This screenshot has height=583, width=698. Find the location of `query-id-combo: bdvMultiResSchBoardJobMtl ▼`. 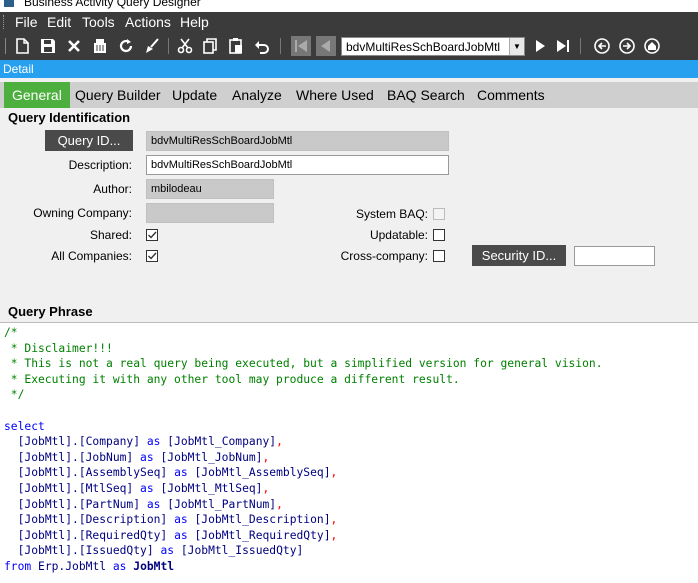

query-id-combo: bdvMultiResSchBoardJobMtl ▼ is located at coordinates (433, 46).